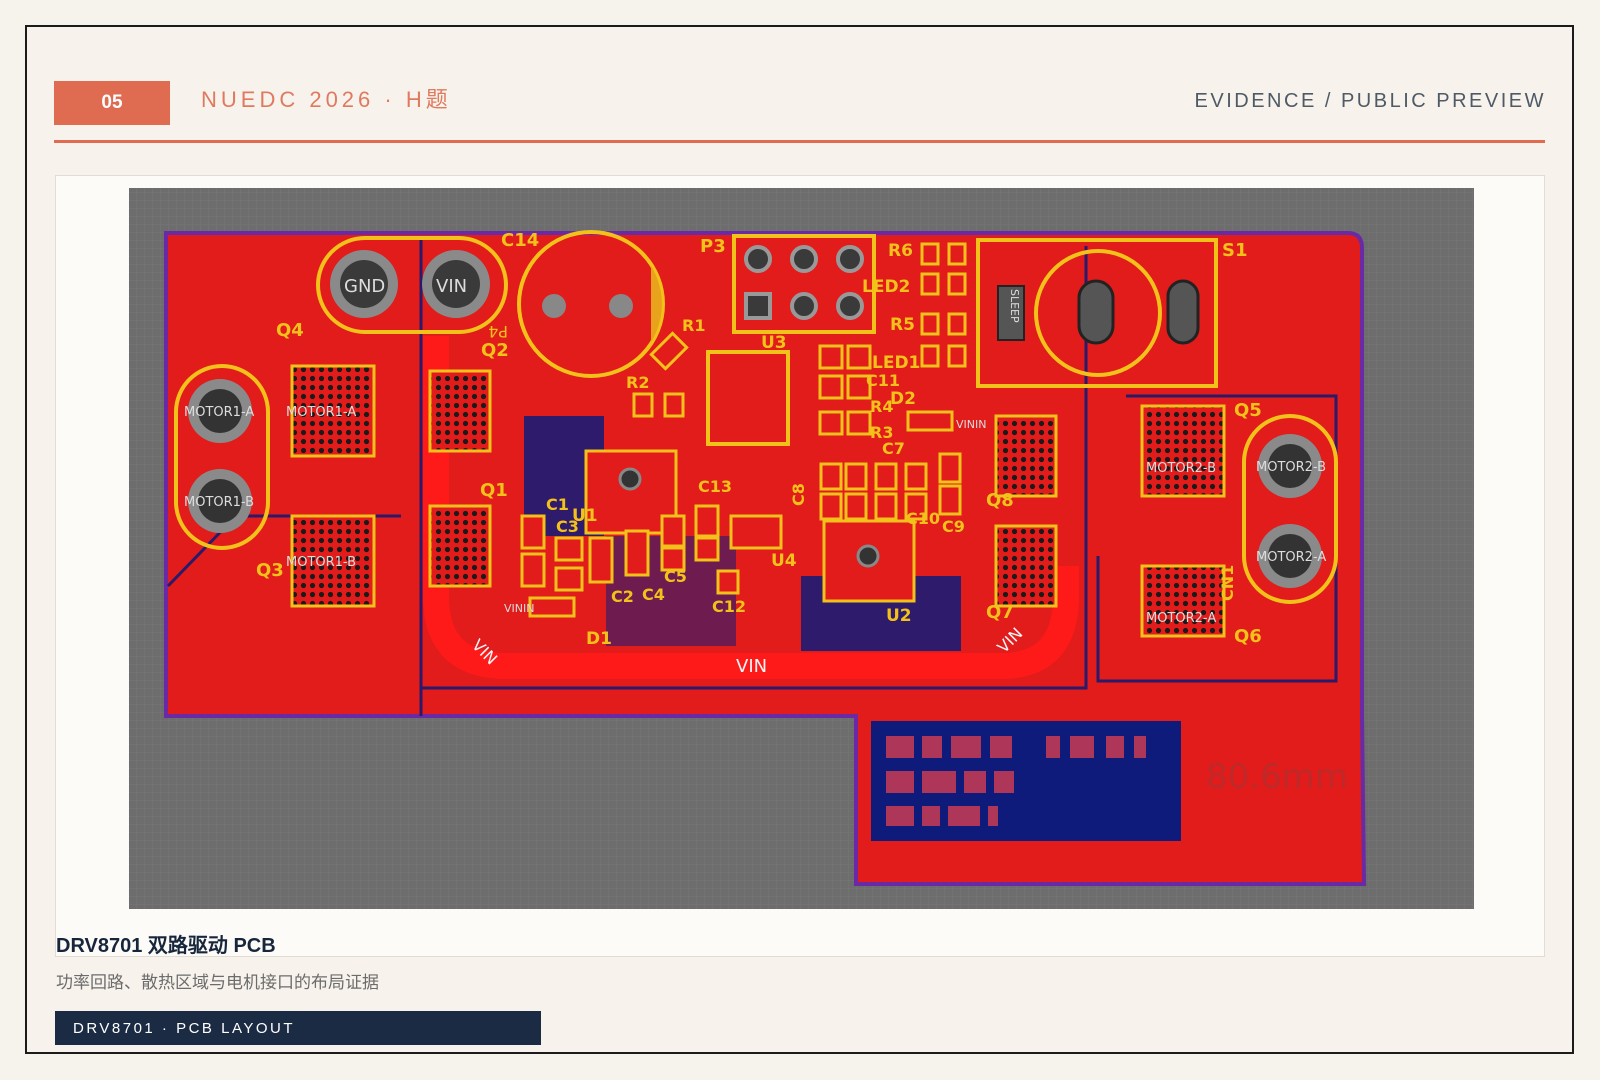 The width and height of the screenshot is (1600, 1080). Describe the element at coordinates (1000, 612) in the screenshot. I see `q7-label: Q7` at that location.